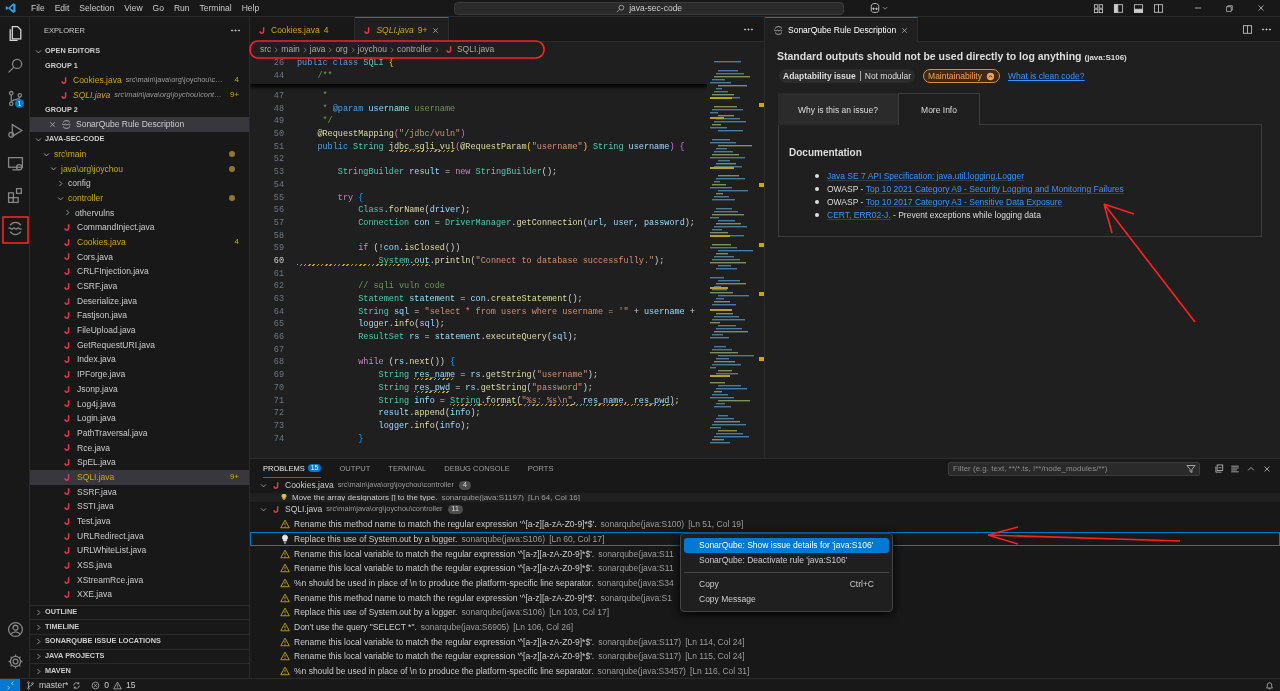 This screenshot has height=691, width=1280. I want to click on code-line: *, so click(324, 96).